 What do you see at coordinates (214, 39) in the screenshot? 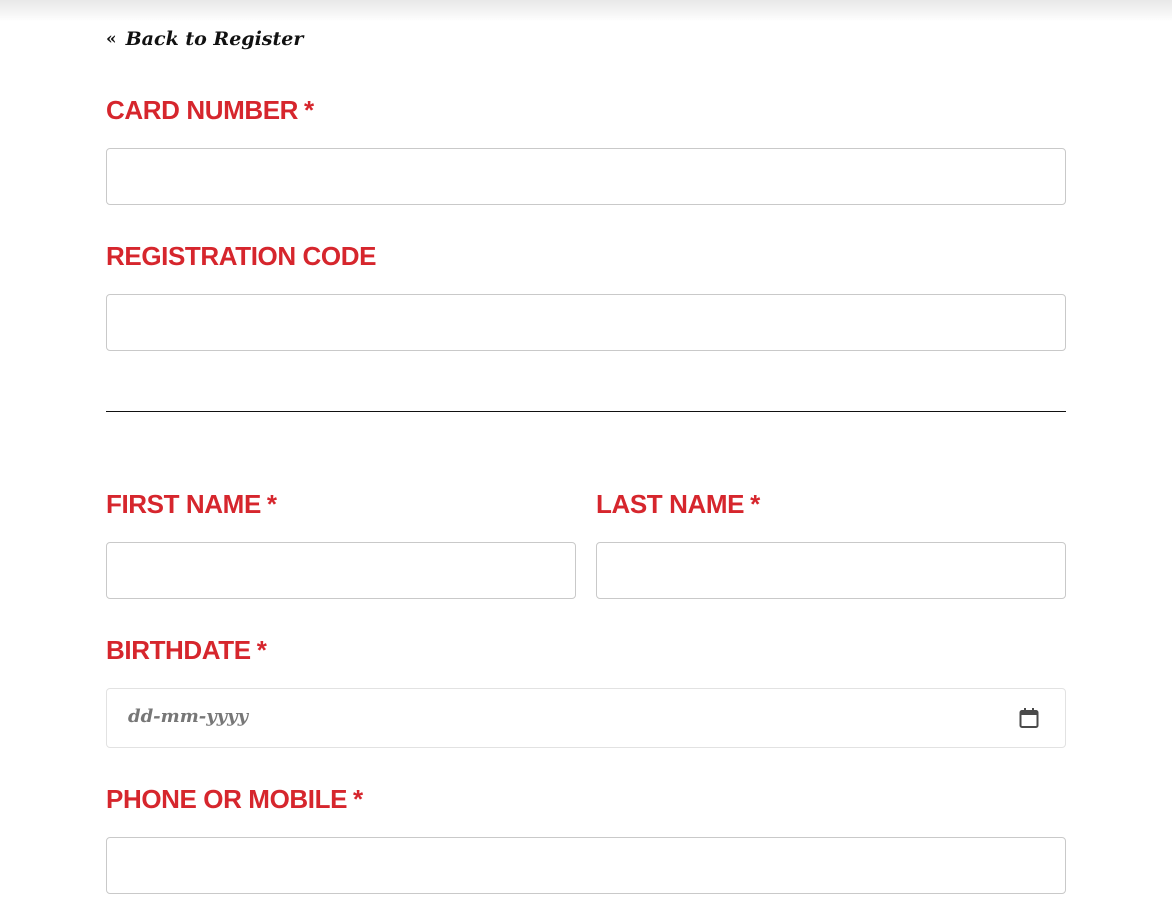
I see `back-link-label: Back to Register` at bounding box center [214, 39].